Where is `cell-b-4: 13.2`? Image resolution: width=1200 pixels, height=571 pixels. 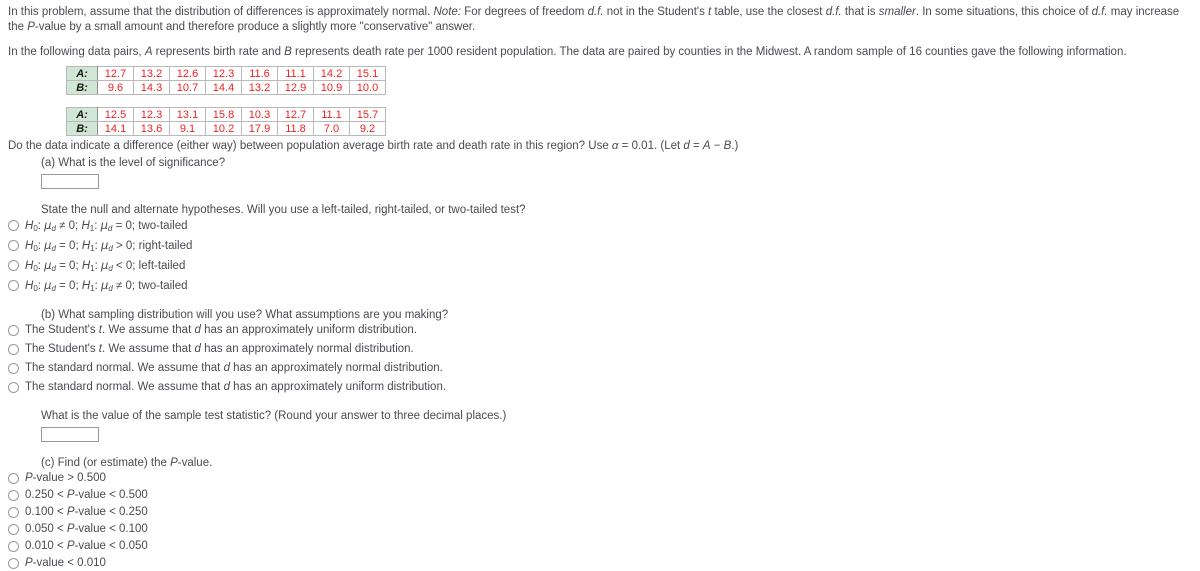 cell-b-4: 13.2 is located at coordinates (259, 87).